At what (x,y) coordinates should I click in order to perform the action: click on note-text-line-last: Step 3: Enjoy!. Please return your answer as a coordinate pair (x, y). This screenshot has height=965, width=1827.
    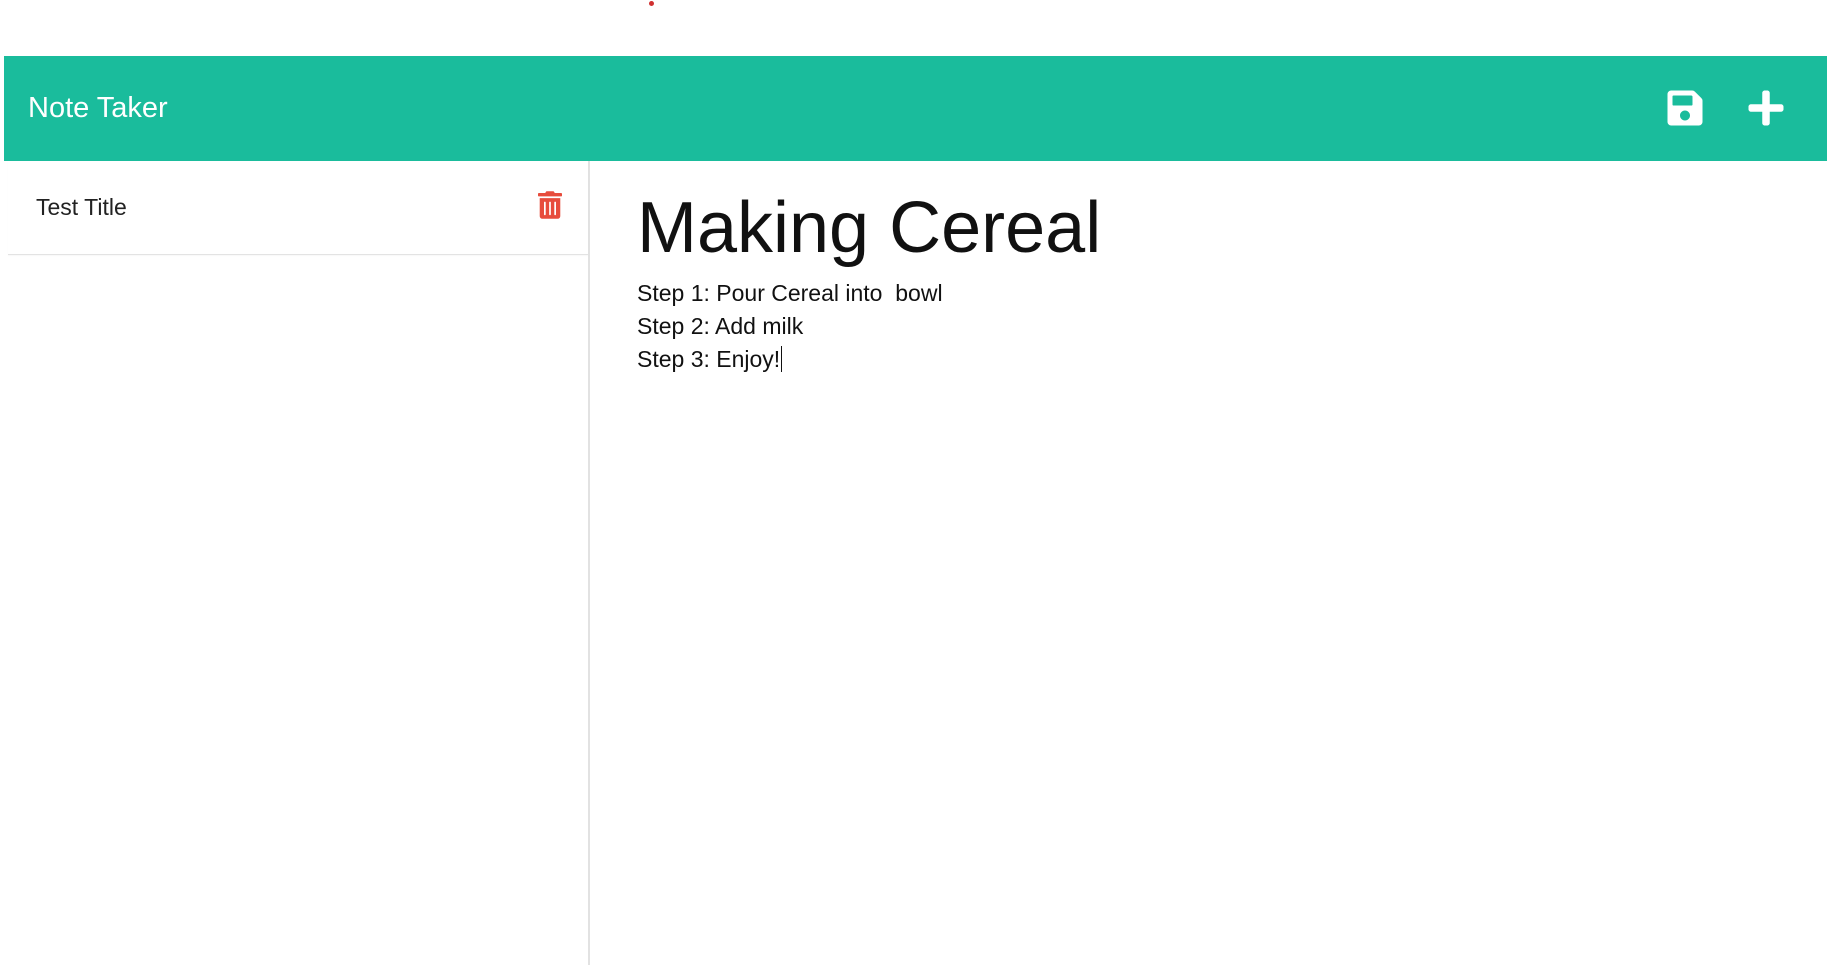
    Looking at the image, I should click on (1187, 359).